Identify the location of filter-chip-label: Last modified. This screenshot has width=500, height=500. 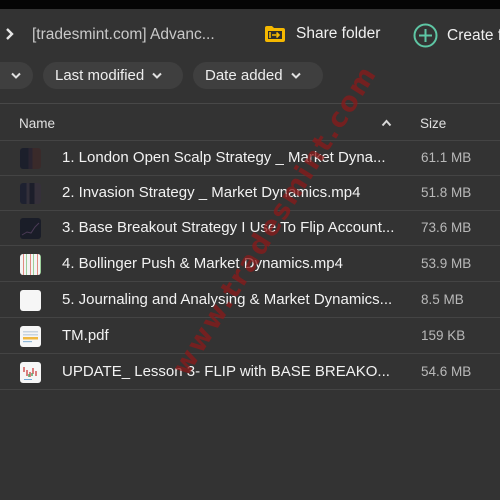
(100, 75).